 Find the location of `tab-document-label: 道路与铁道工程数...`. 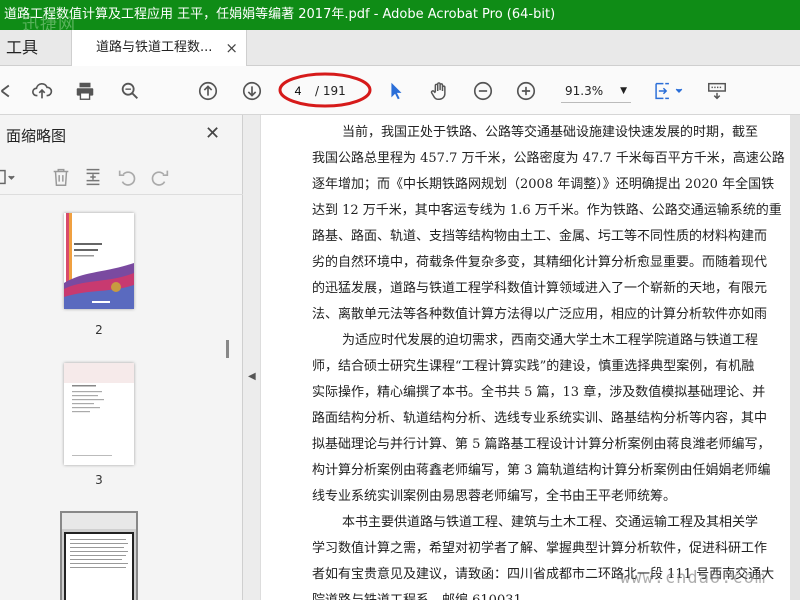

tab-document-label: 道路与铁道工程数... is located at coordinates (154, 47).